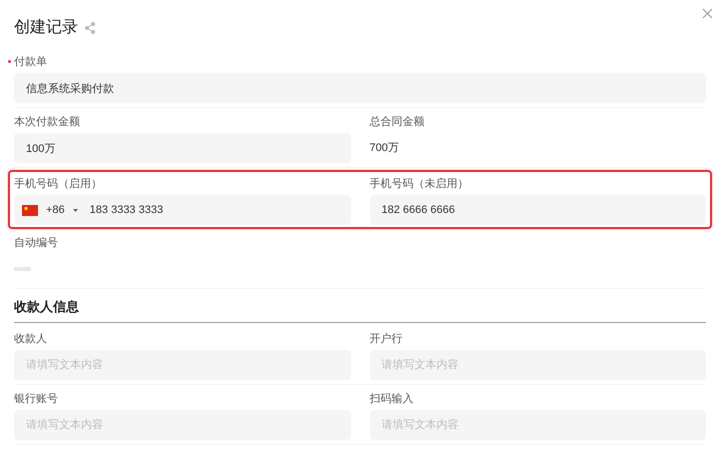 This screenshot has width=720, height=462. What do you see at coordinates (707, 13) in the screenshot?
I see `close-icon` at bounding box center [707, 13].